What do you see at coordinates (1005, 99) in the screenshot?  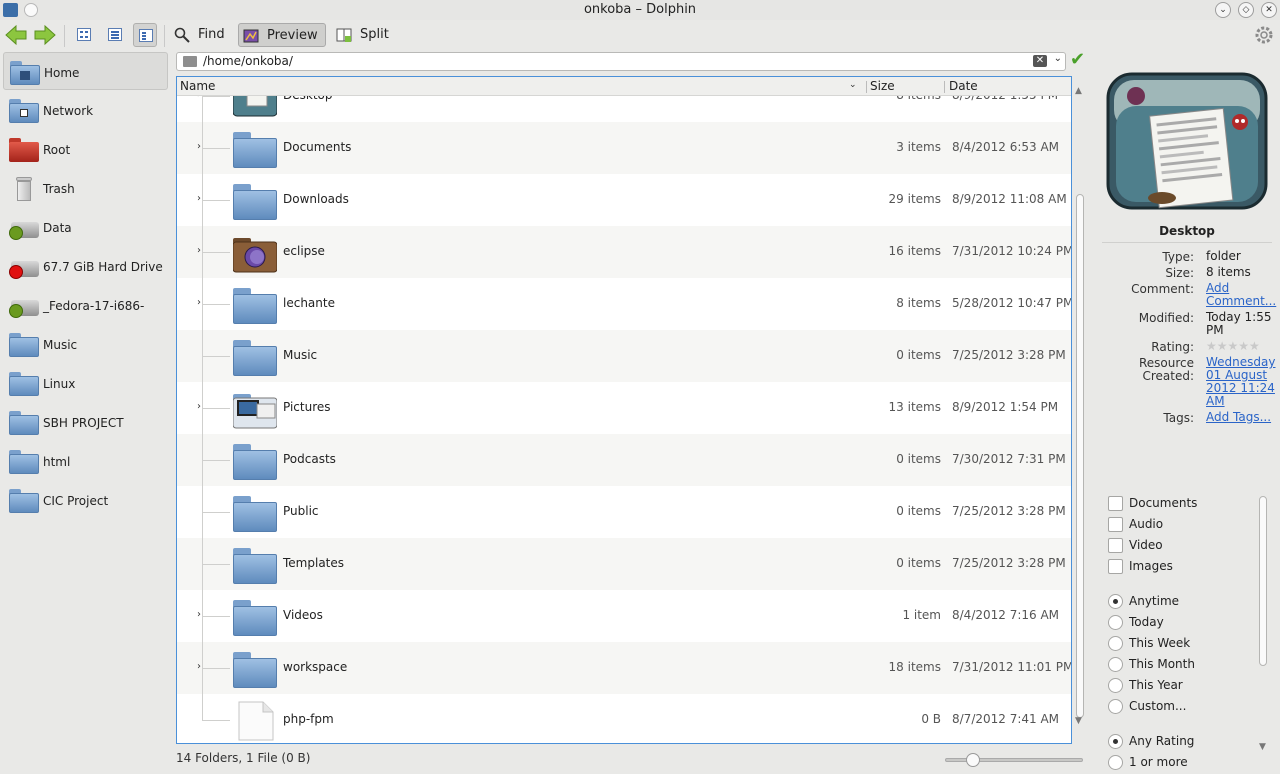 I see `file-date: 8/9/2012 1:55 PM` at bounding box center [1005, 99].